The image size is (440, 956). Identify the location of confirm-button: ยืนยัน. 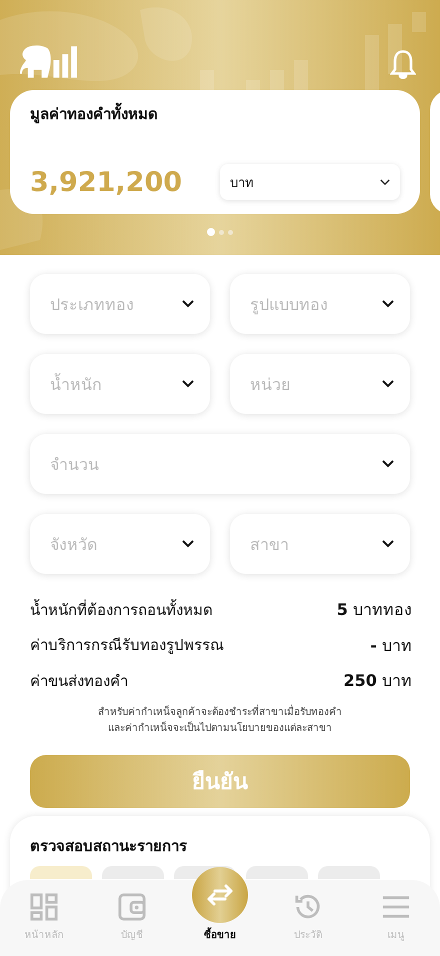
(220, 781).